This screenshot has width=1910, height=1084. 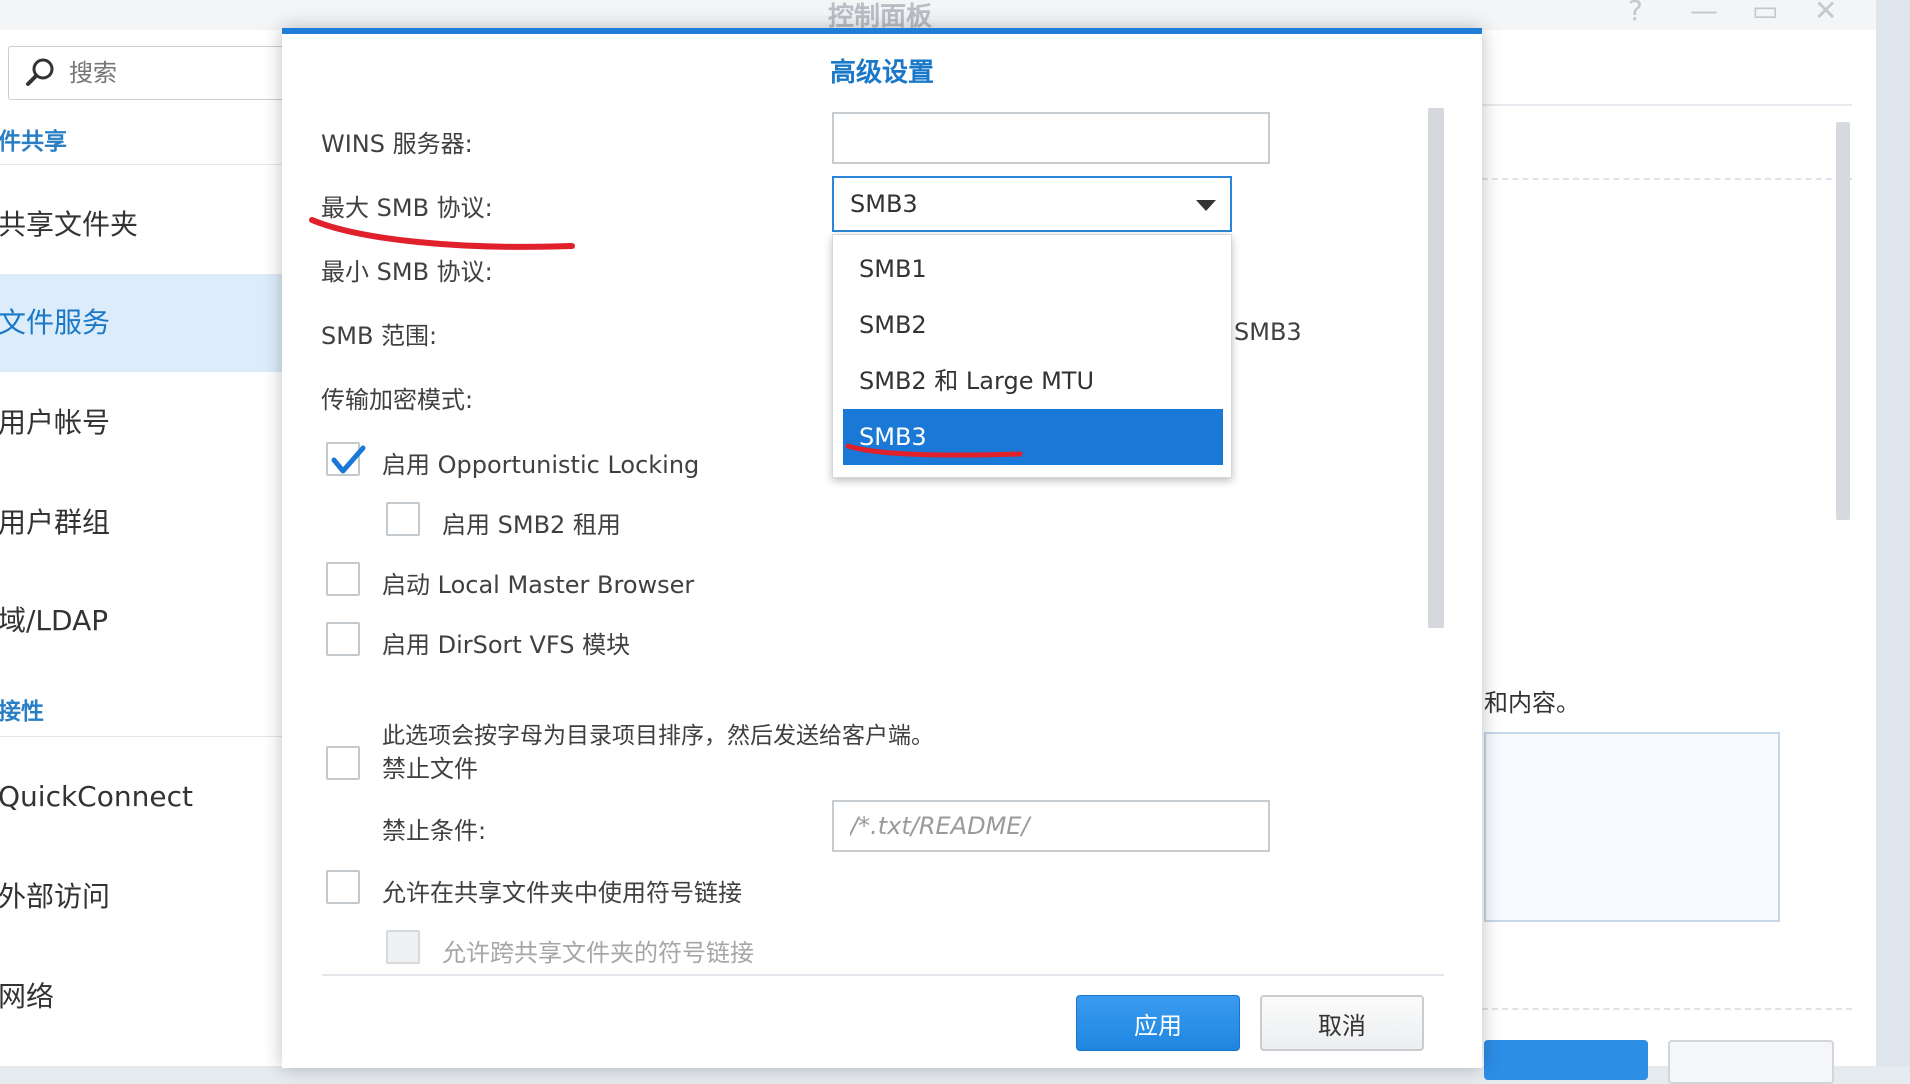 What do you see at coordinates (407, 208) in the screenshot?
I see `max-smb-label: 最大 SMB 协议:` at bounding box center [407, 208].